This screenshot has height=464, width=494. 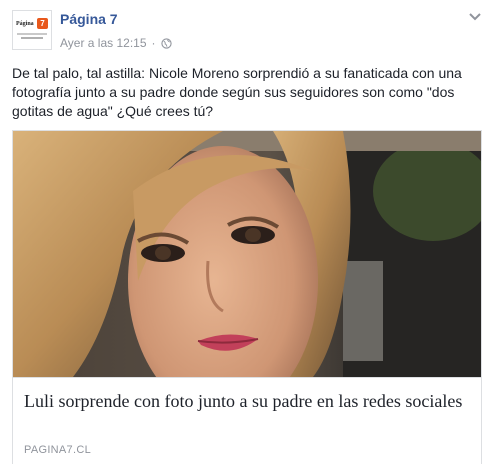 I want to click on chevron-down-icon, so click(x=475, y=17).